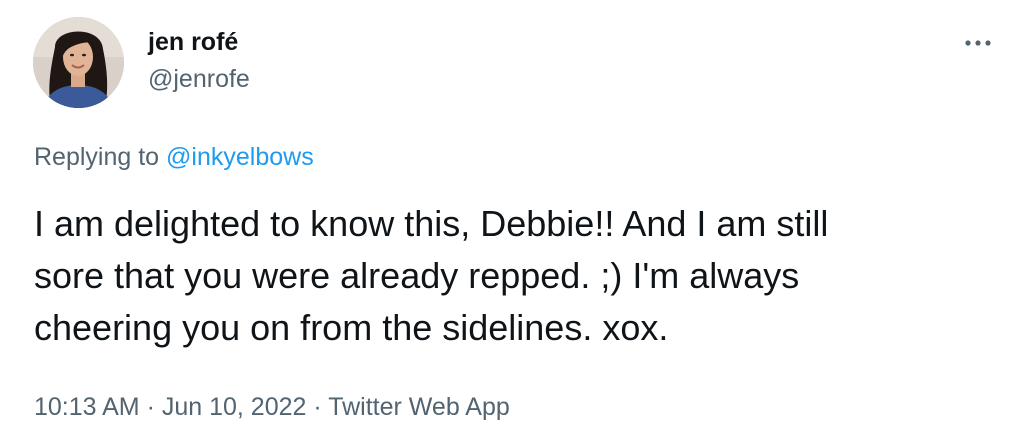 This screenshot has width=1024, height=443. What do you see at coordinates (199, 79) in the screenshot?
I see `author-handle: @jenrofe` at bounding box center [199, 79].